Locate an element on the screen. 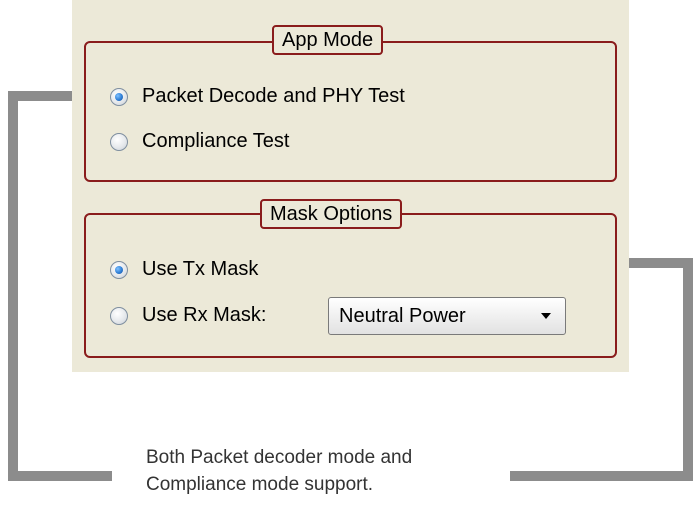  radio-use-tx-mask: Use Tx Mask is located at coordinates (184, 269).